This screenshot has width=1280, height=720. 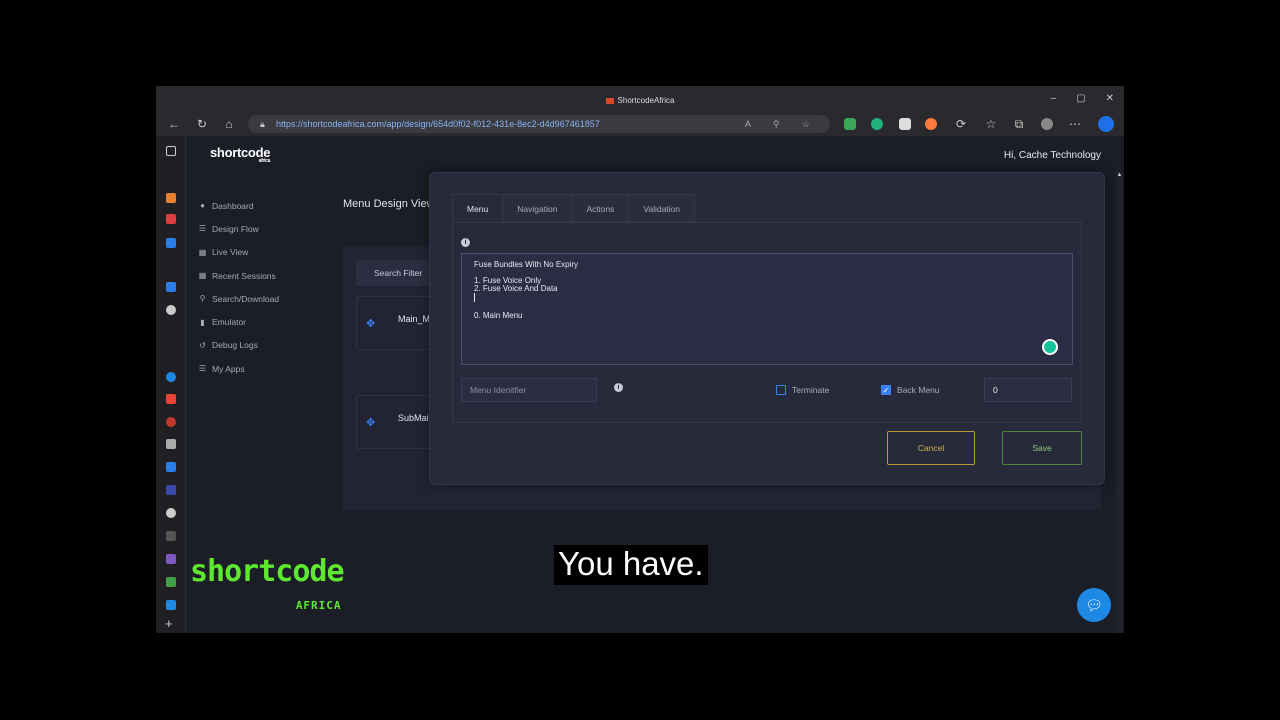 What do you see at coordinates (961, 124) in the screenshot?
I see `sync-icon: ⟳` at bounding box center [961, 124].